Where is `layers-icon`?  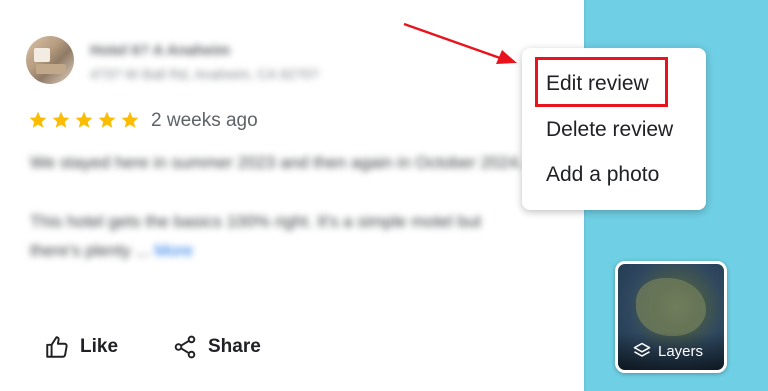
layers-icon is located at coordinates (642, 349).